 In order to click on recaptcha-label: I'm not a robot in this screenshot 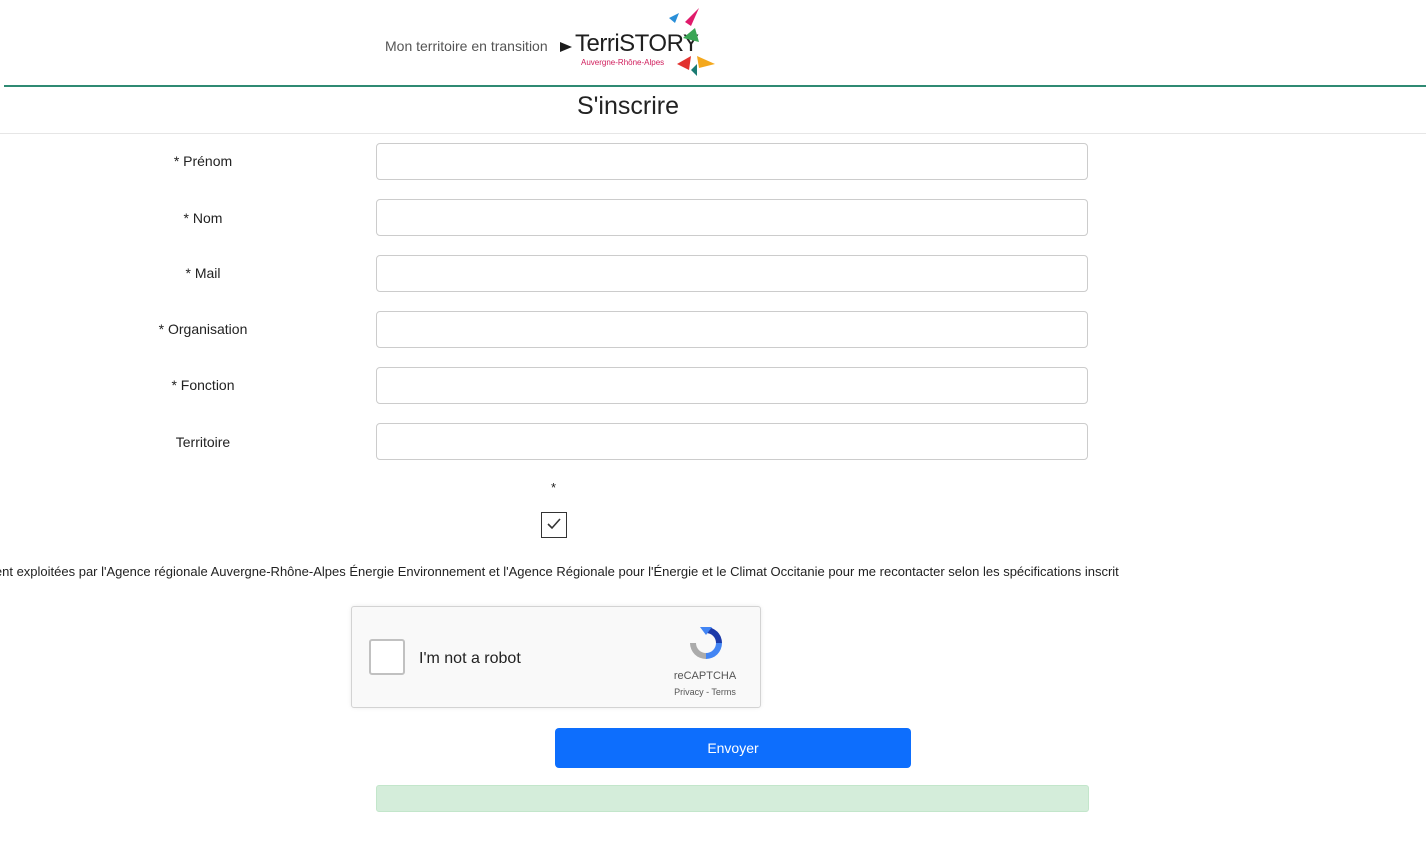, I will do `click(470, 658)`.